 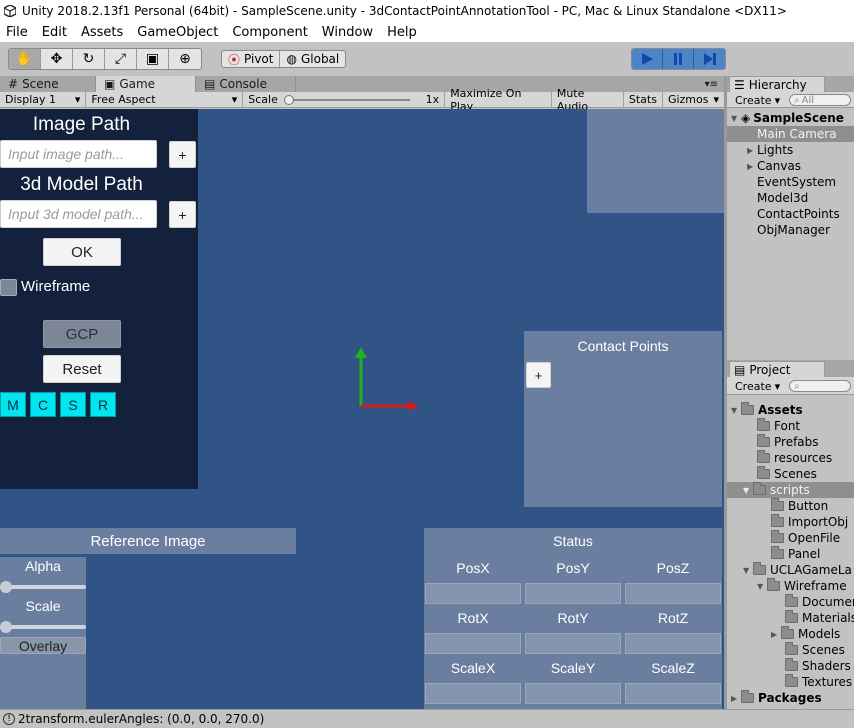 What do you see at coordinates (820, 100) in the screenshot?
I see `hierarchy-search-input: ⌕ All` at bounding box center [820, 100].